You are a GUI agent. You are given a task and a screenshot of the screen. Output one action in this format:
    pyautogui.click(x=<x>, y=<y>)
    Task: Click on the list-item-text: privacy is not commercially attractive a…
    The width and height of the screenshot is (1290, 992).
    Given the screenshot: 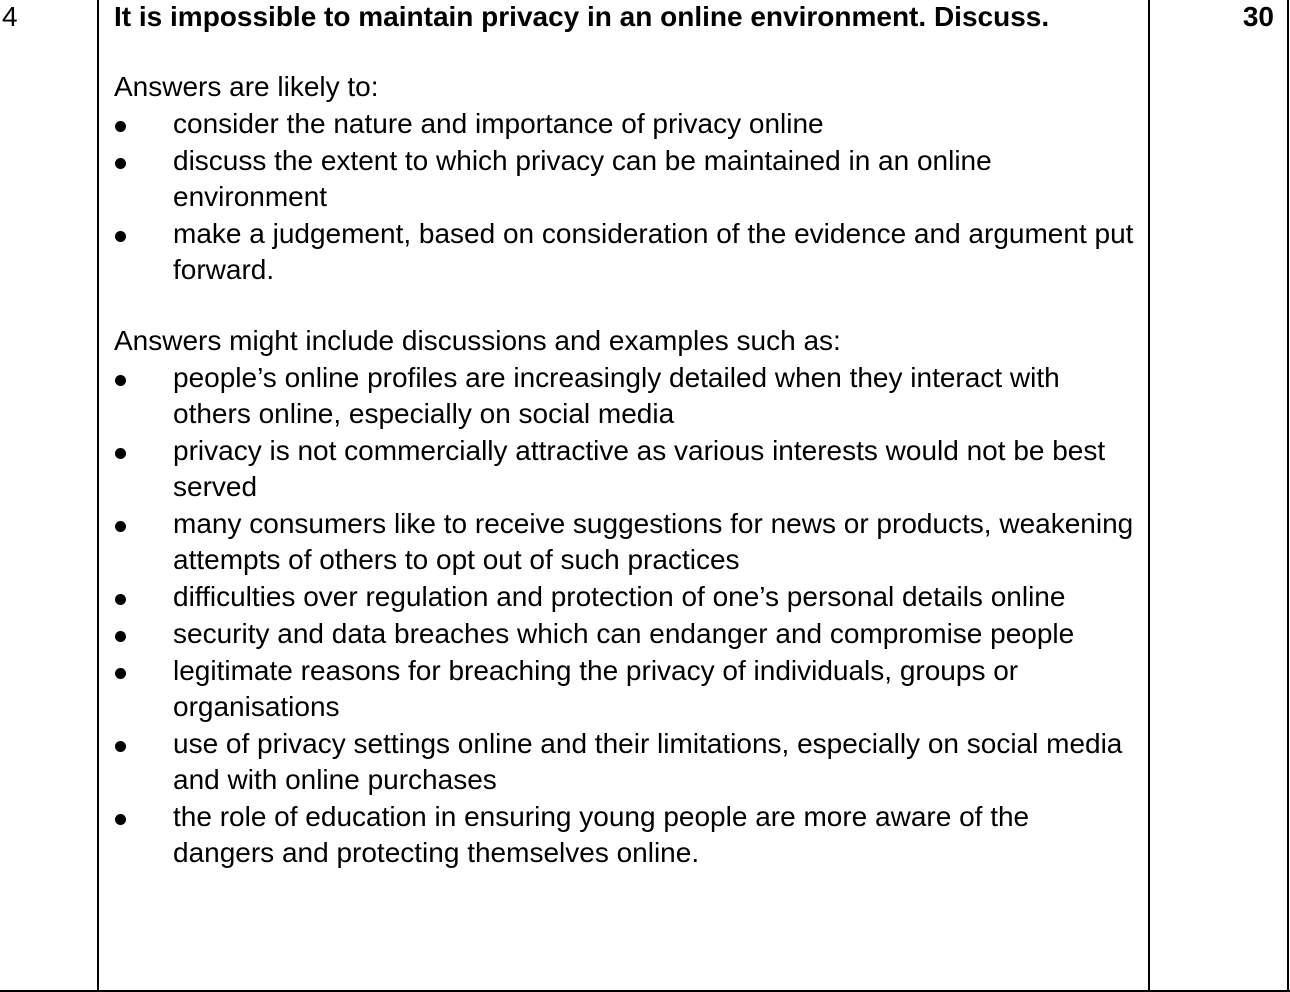 What is the action you would take?
    pyautogui.click(x=639, y=468)
    